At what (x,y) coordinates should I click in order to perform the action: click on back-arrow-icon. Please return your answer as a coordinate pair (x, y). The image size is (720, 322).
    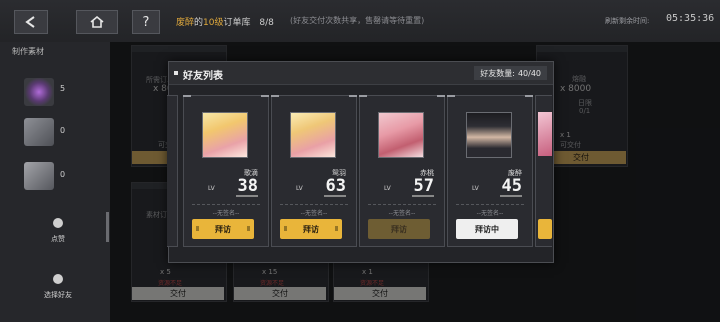
    Looking at the image, I should click on (30, 22).